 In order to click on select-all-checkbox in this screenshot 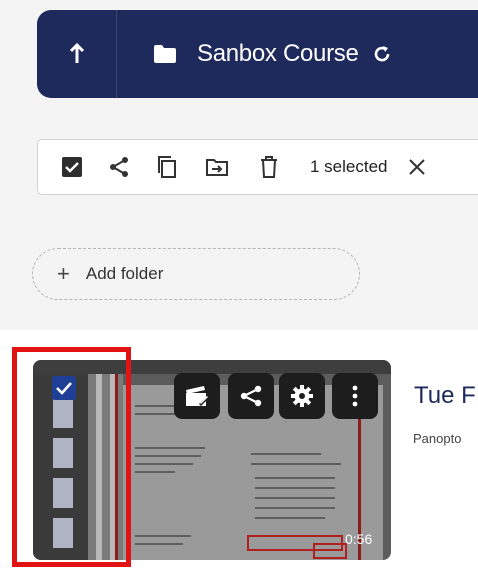, I will do `click(72, 167)`.